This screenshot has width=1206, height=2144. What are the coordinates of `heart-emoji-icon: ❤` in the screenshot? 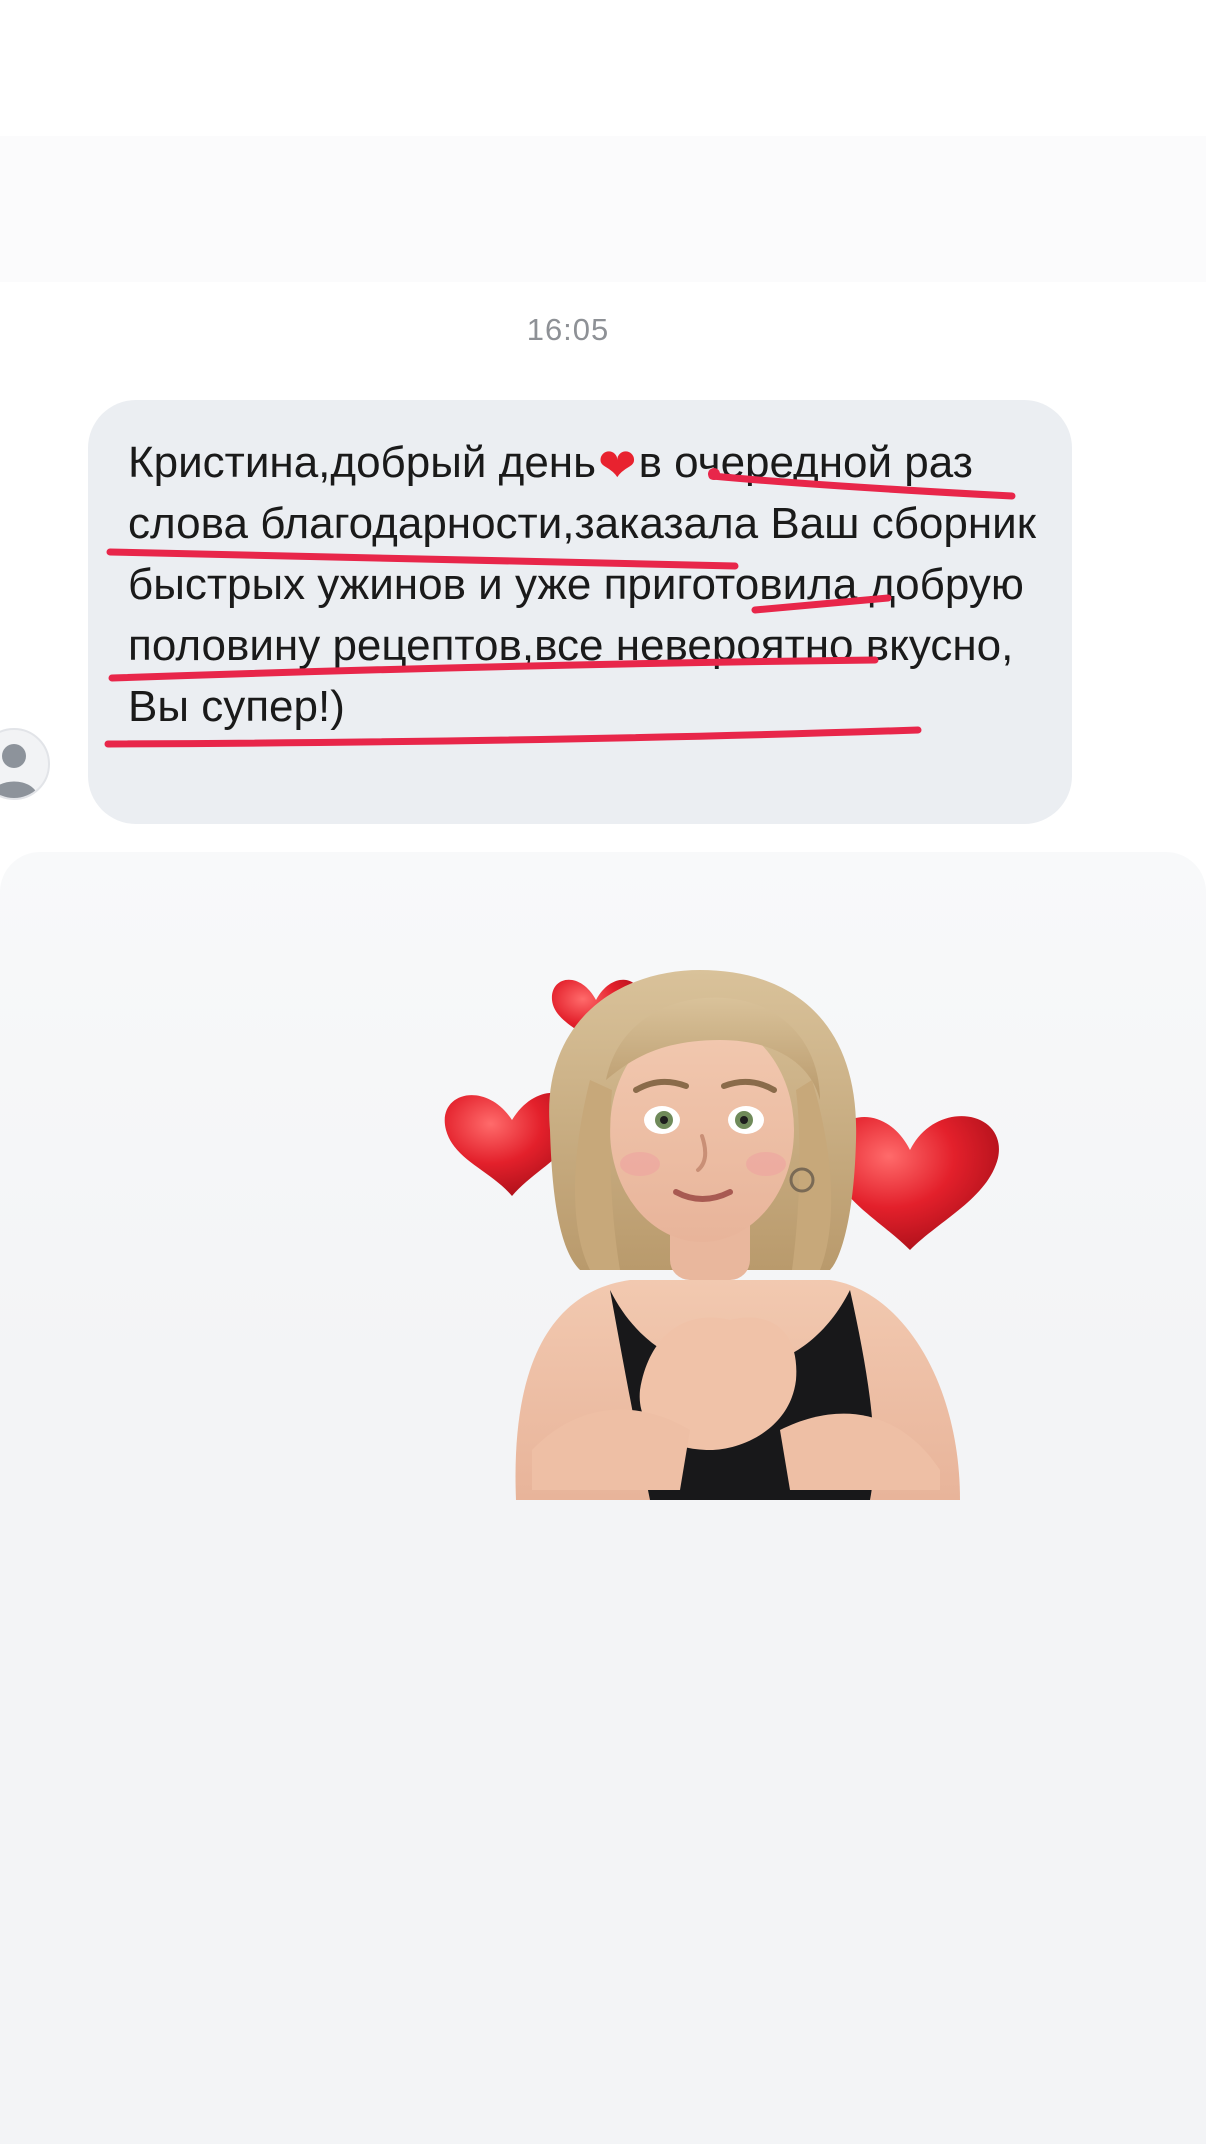 It's located at (617, 465).